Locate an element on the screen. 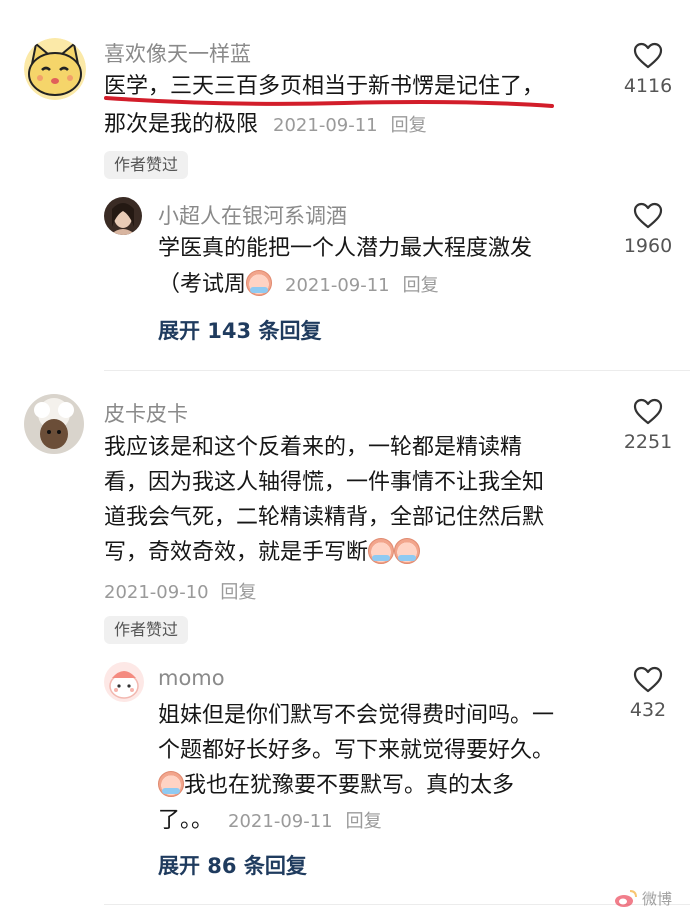  comment-meta: 2021-09-10 回复 is located at coordinates (180, 591).